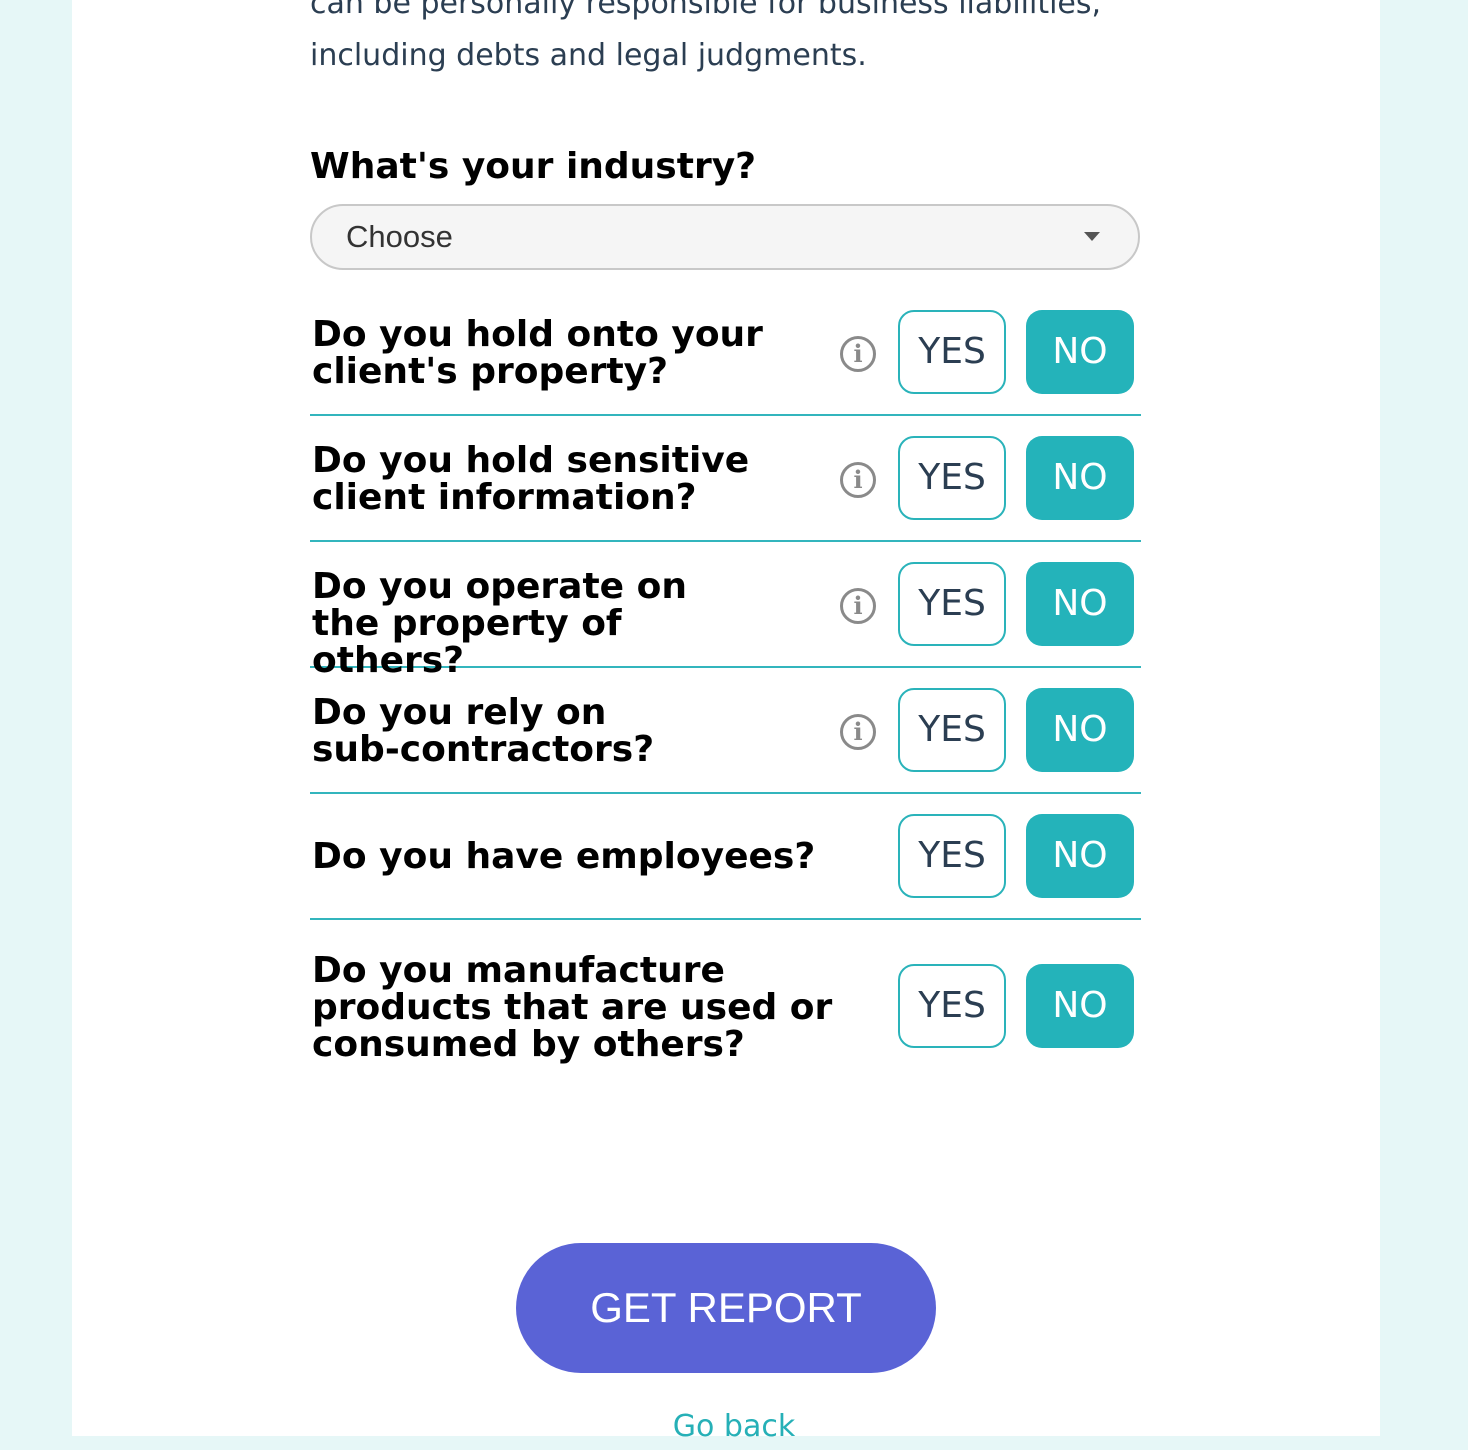 The image size is (1468, 1450). What do you see at coordinates (533, 166) in the screenshot?
I see `industry-label: What's your industry?` at bounding box center [533, 166].